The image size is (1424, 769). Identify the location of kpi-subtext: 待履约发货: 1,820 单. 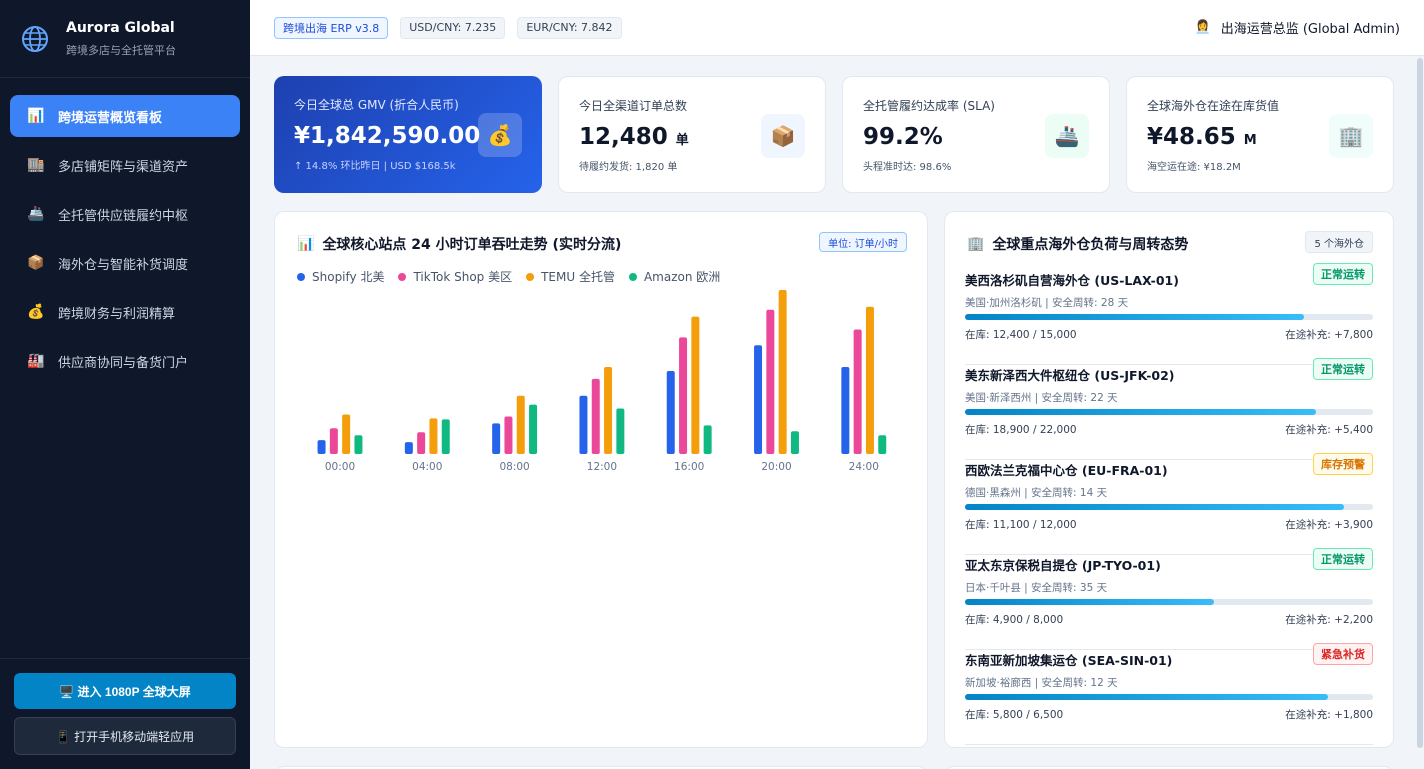
(628, 167).